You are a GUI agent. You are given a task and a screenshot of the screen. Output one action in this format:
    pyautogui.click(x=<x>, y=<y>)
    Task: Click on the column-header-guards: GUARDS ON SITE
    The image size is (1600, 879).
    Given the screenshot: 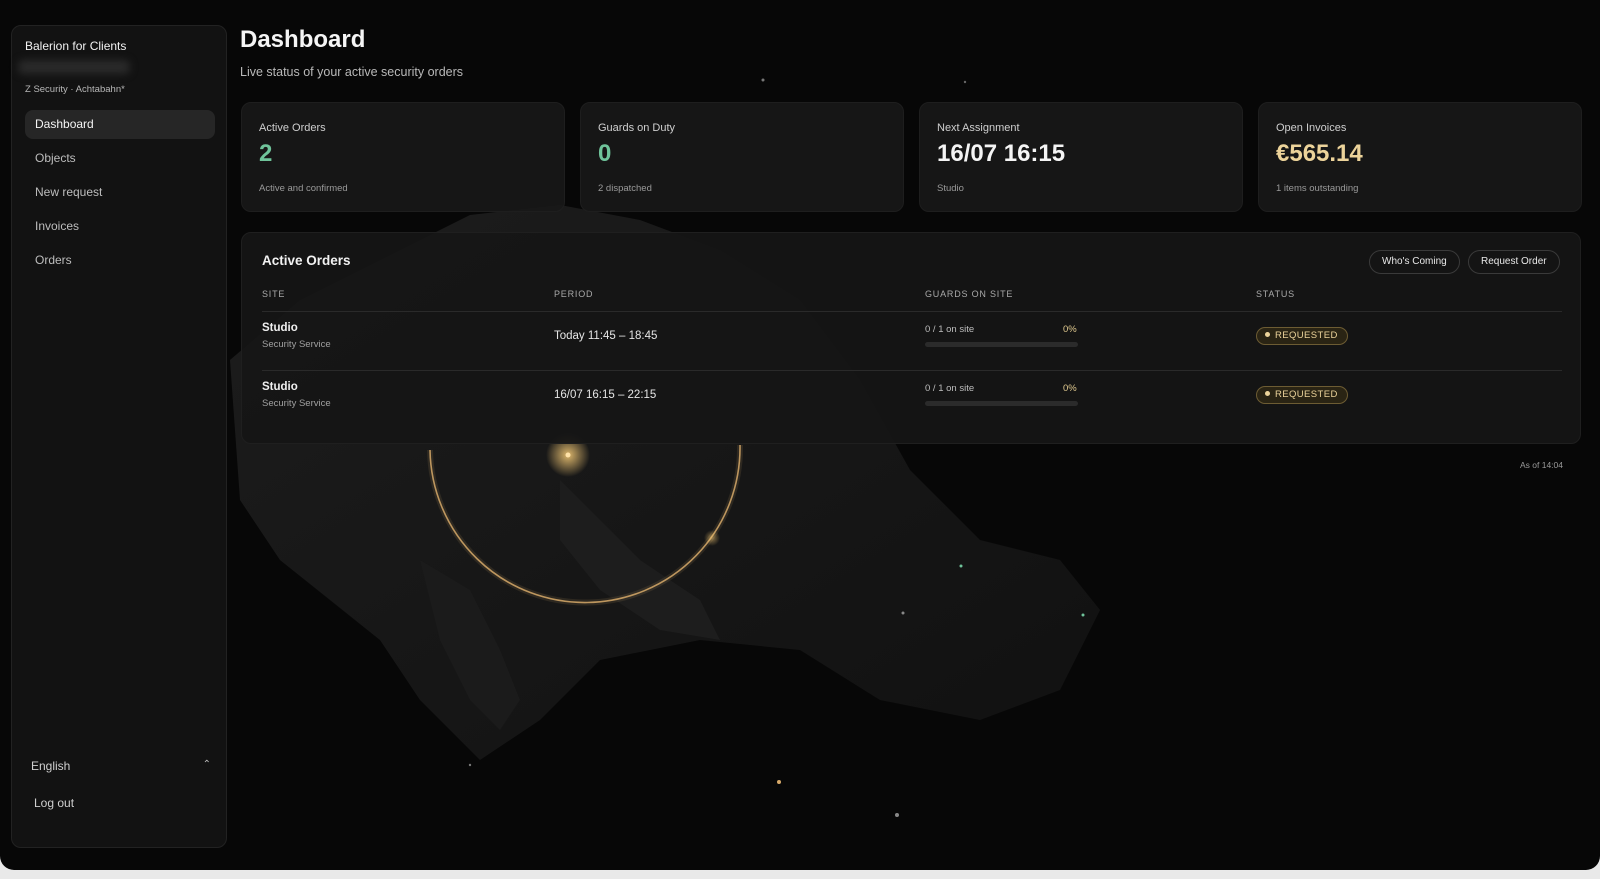 What is the action you would take?
    pyautogui.click(x=969, y=294)
    